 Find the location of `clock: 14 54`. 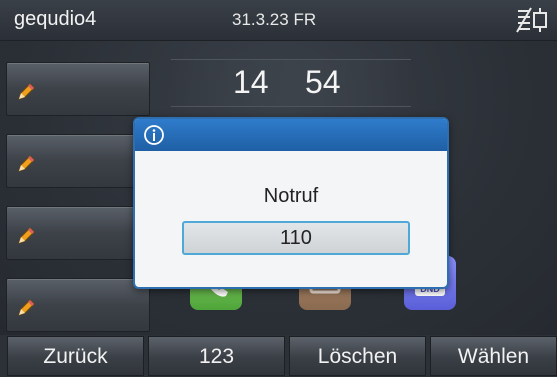

clock: 14 54 is located at coordinates (291, 83).